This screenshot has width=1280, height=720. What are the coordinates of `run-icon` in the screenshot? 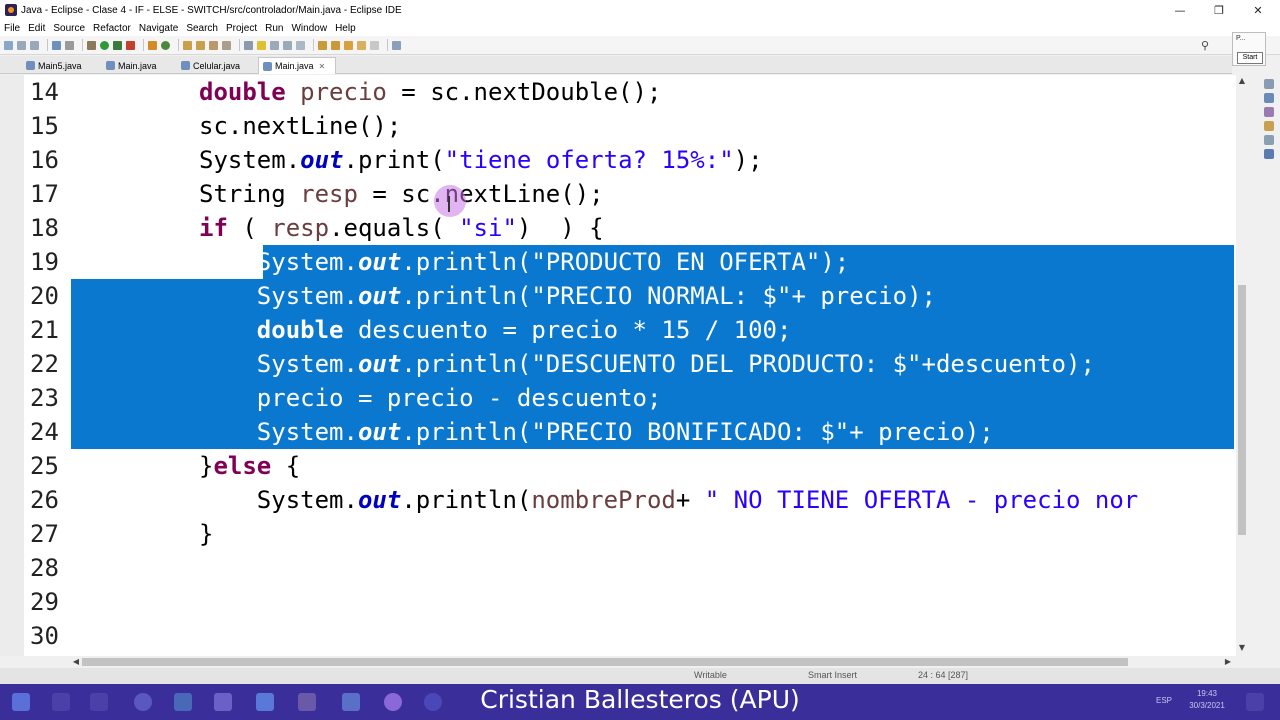 It's located at (104, 45).